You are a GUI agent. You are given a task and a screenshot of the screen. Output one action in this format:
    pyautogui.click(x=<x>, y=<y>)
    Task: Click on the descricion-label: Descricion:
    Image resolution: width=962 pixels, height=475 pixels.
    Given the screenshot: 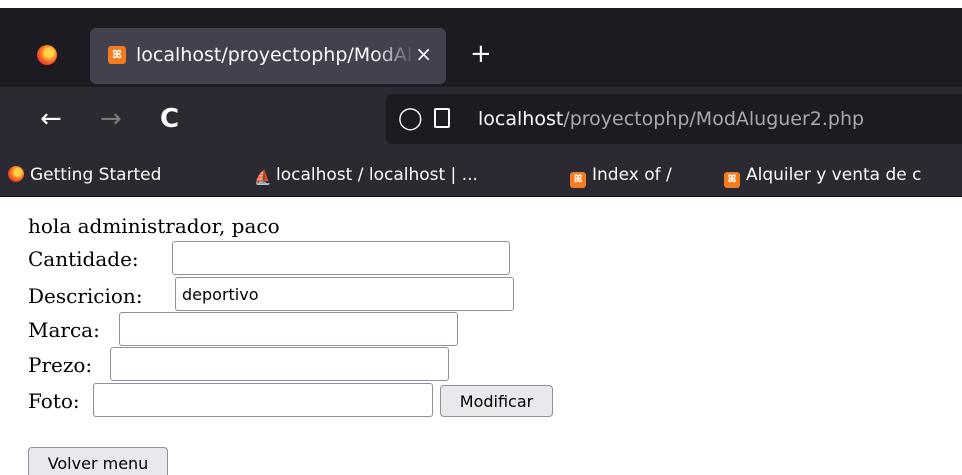 What is the action you would take?
    pyautogui.click(x=85, y=296)
    